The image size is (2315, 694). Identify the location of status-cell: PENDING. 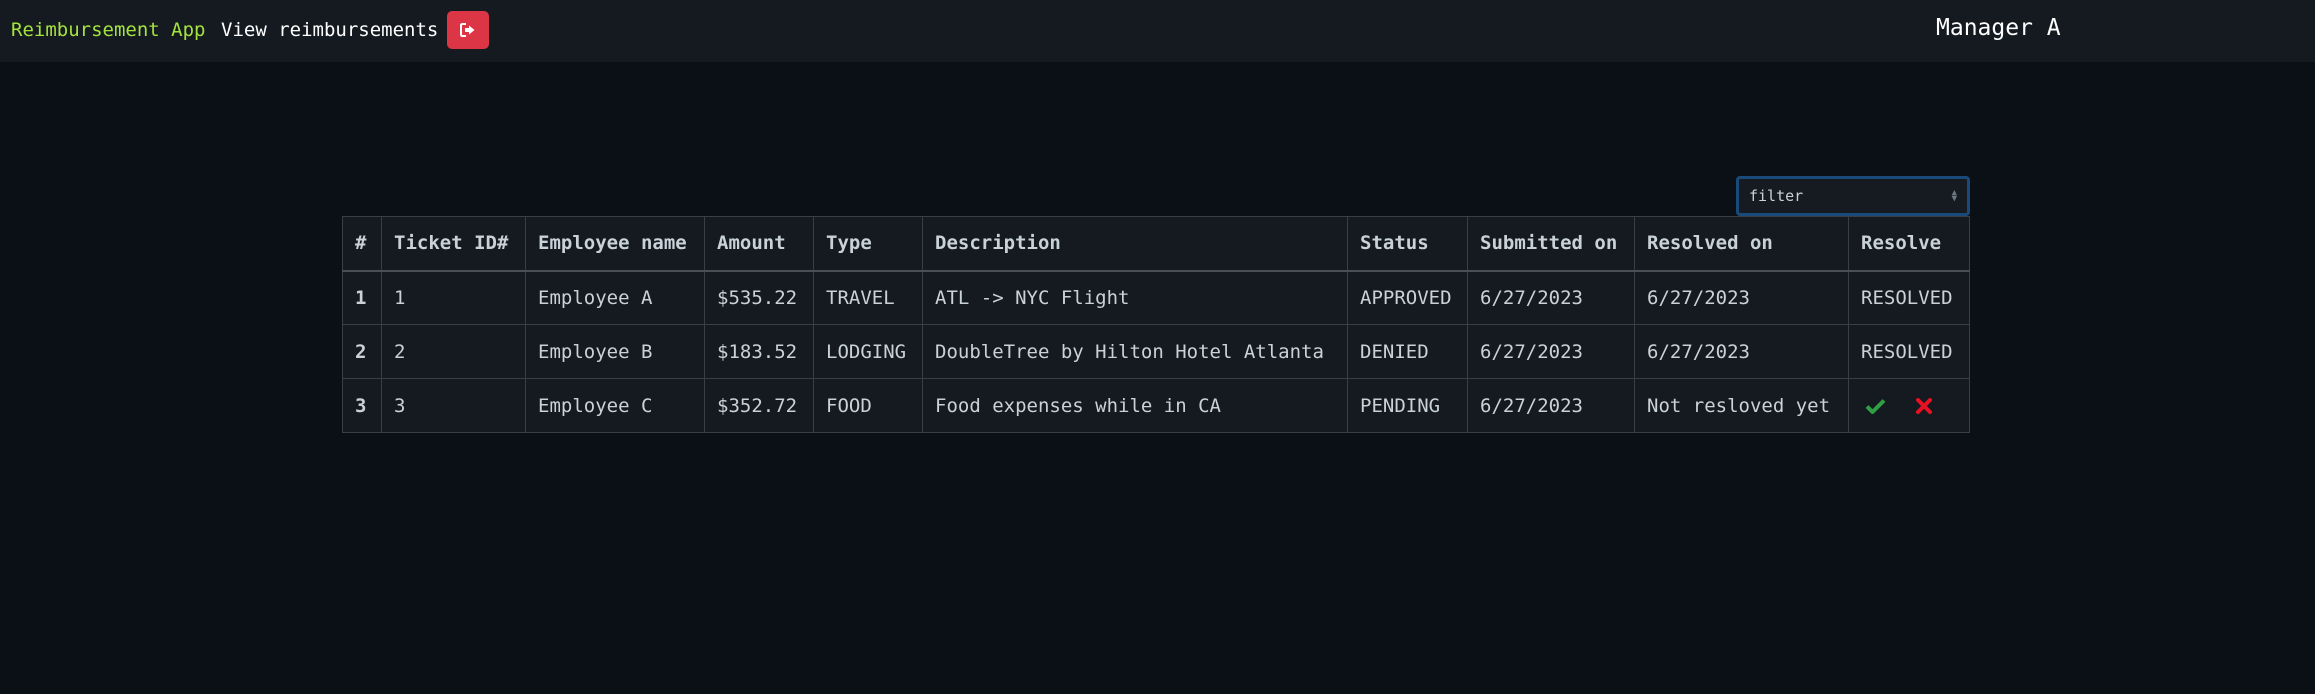
(1407, 405).